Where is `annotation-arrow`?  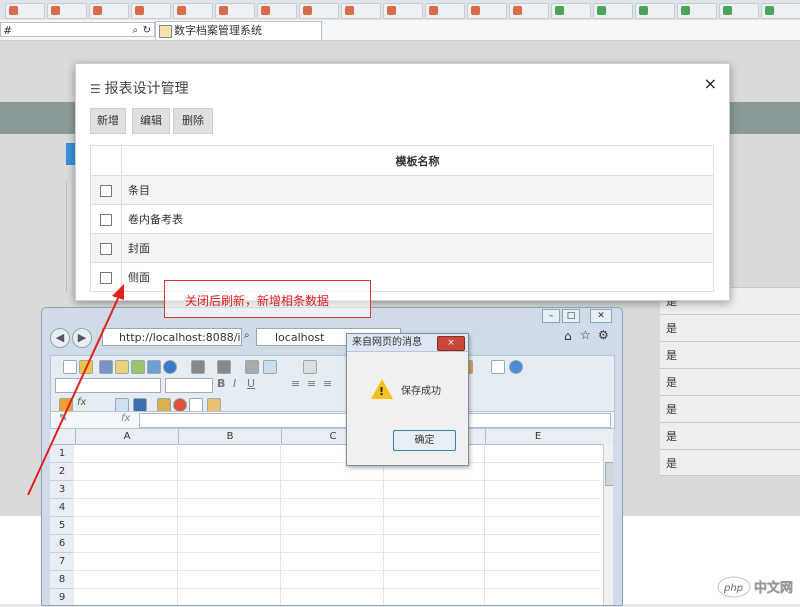 annotation-arrow is located at coordinates (75, 390).